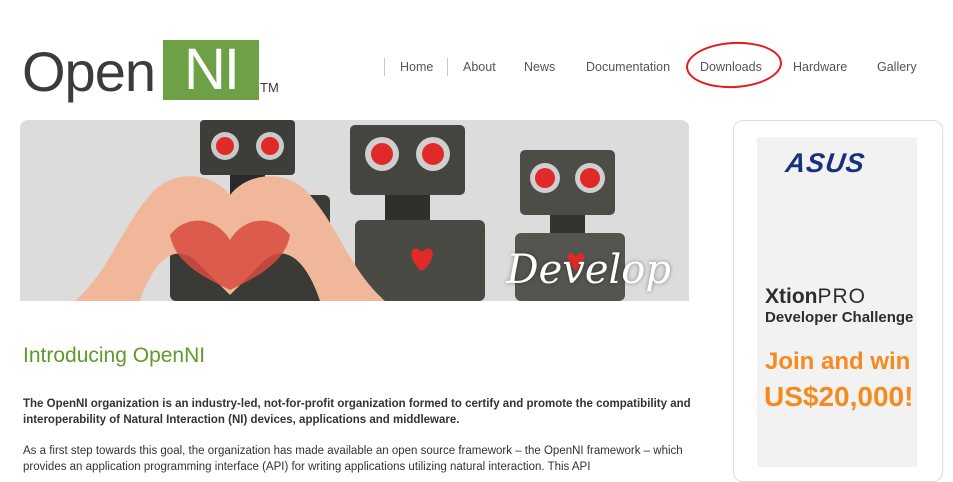 The width and height of the screenshot is (953, 482). Describe the element at coordinates (839, 317) in the screenshot. I see `developer-challenge-text: Developer Challenge` at that location.